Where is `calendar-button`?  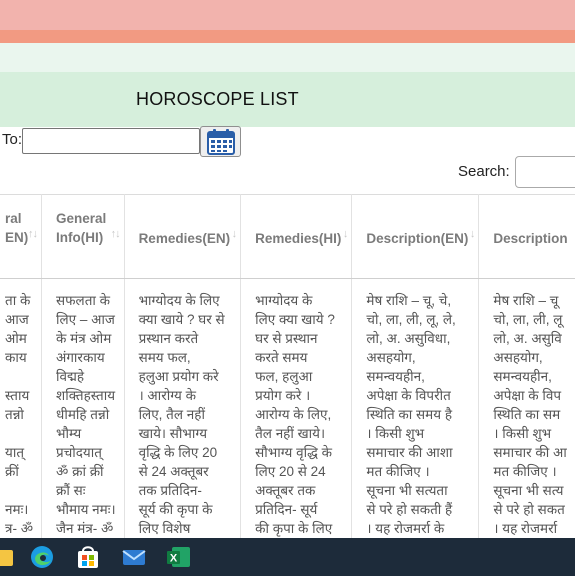
calendar-button is located at coordinates (220, 141).